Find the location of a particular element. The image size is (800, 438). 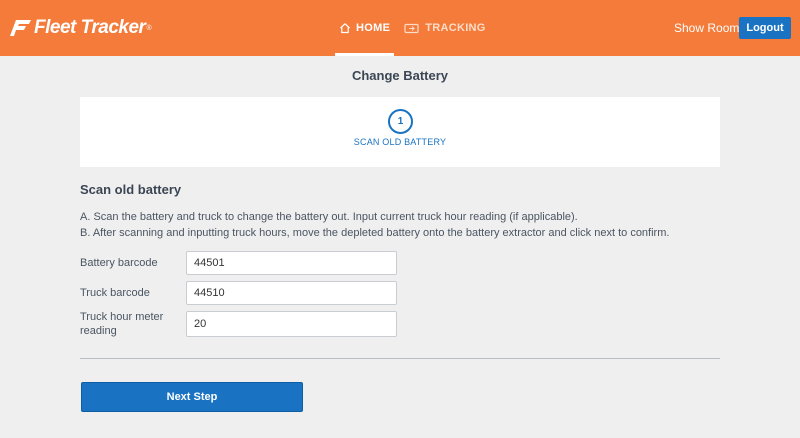

step-label: SCAN OLD BATTERY is located at coordinates (400, 142).